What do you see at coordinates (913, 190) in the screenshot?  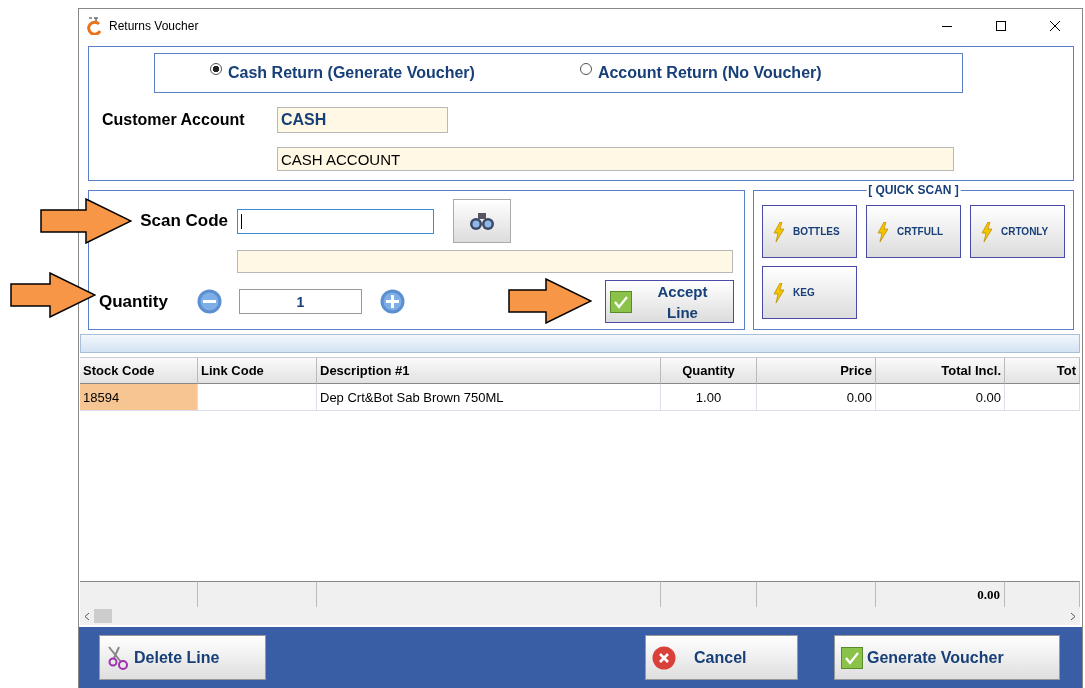 I see `group-title: [ QUICK SCAN ]` at bounding box center [913, 190].